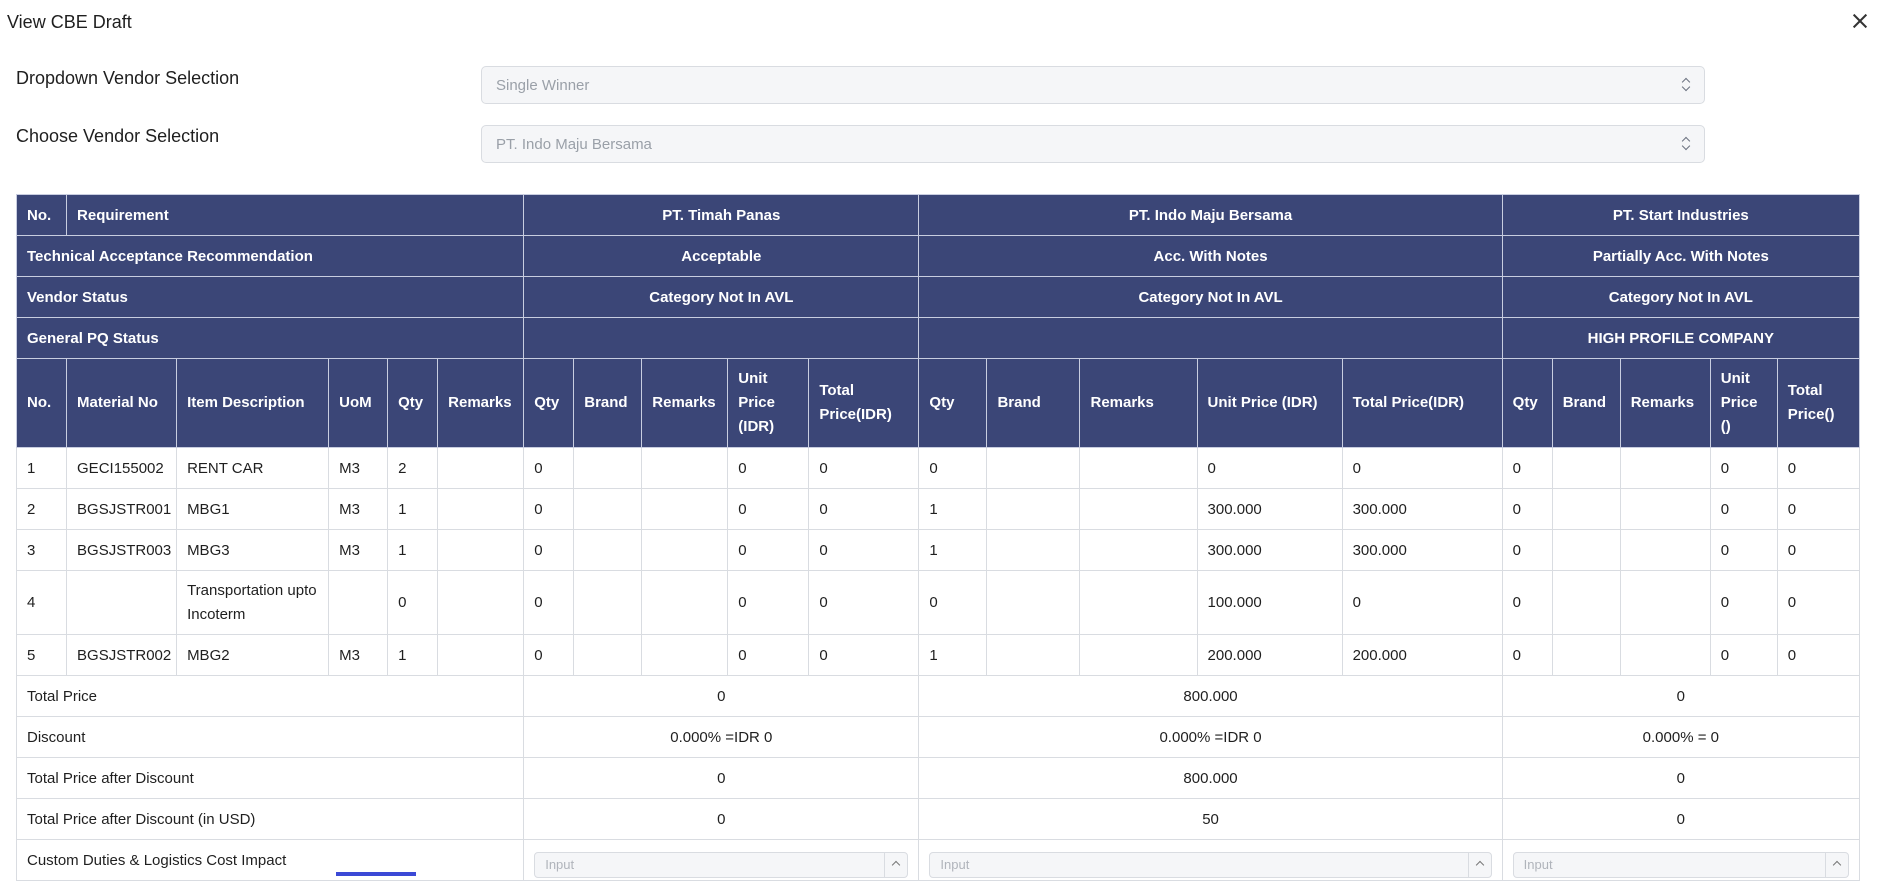 Image resolution: width=1887 pixels, height=881 pixels. Describe the element at coordinates (295, 215) in the screenshot. I see `requirement-header: Requirement` at that location.